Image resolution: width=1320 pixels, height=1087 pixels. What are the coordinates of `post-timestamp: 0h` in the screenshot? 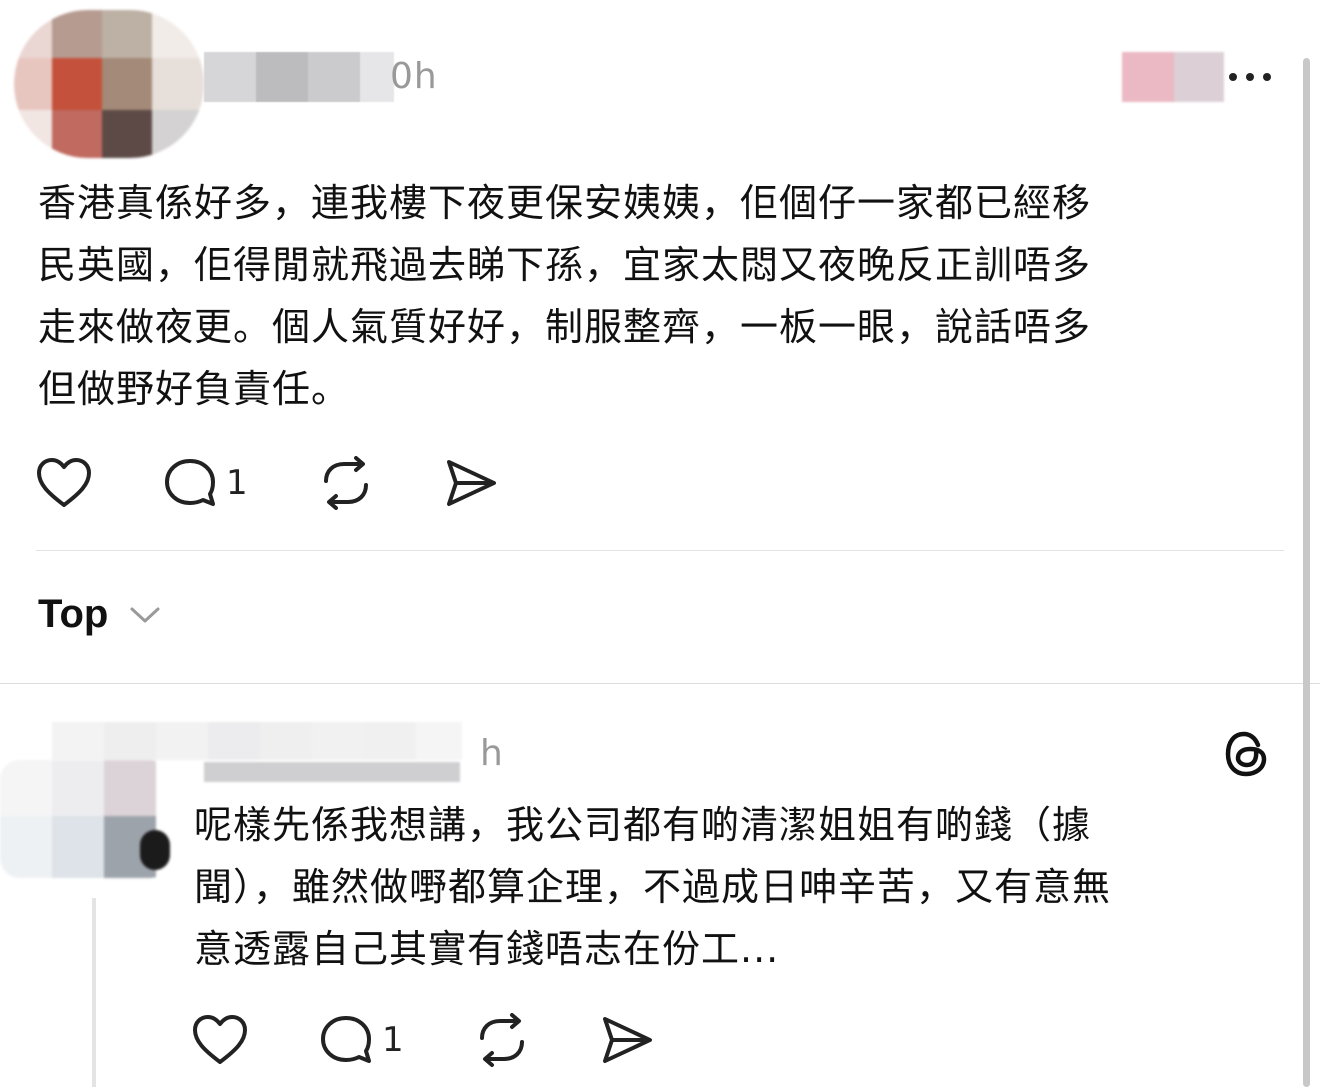 It's located at (414, 76).